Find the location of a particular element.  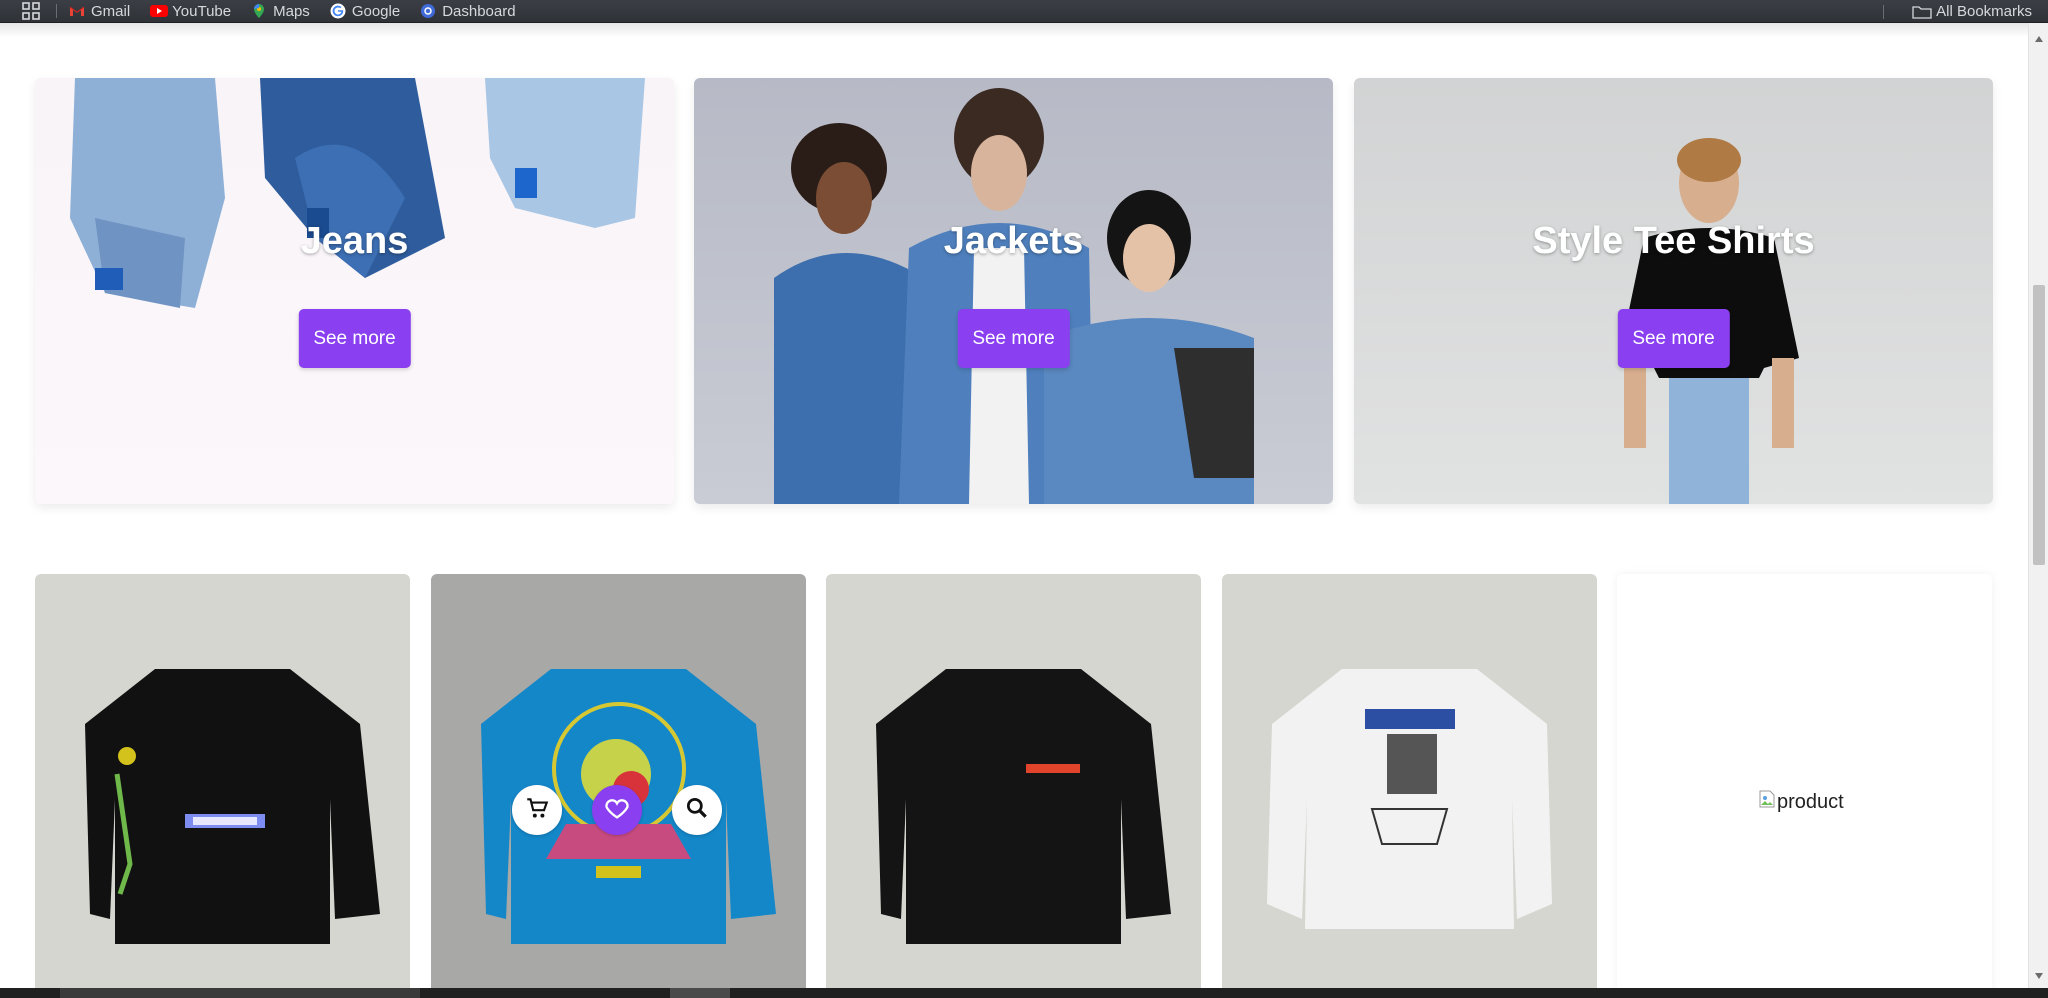

header-shadow is located at coordinates (1014, 30).